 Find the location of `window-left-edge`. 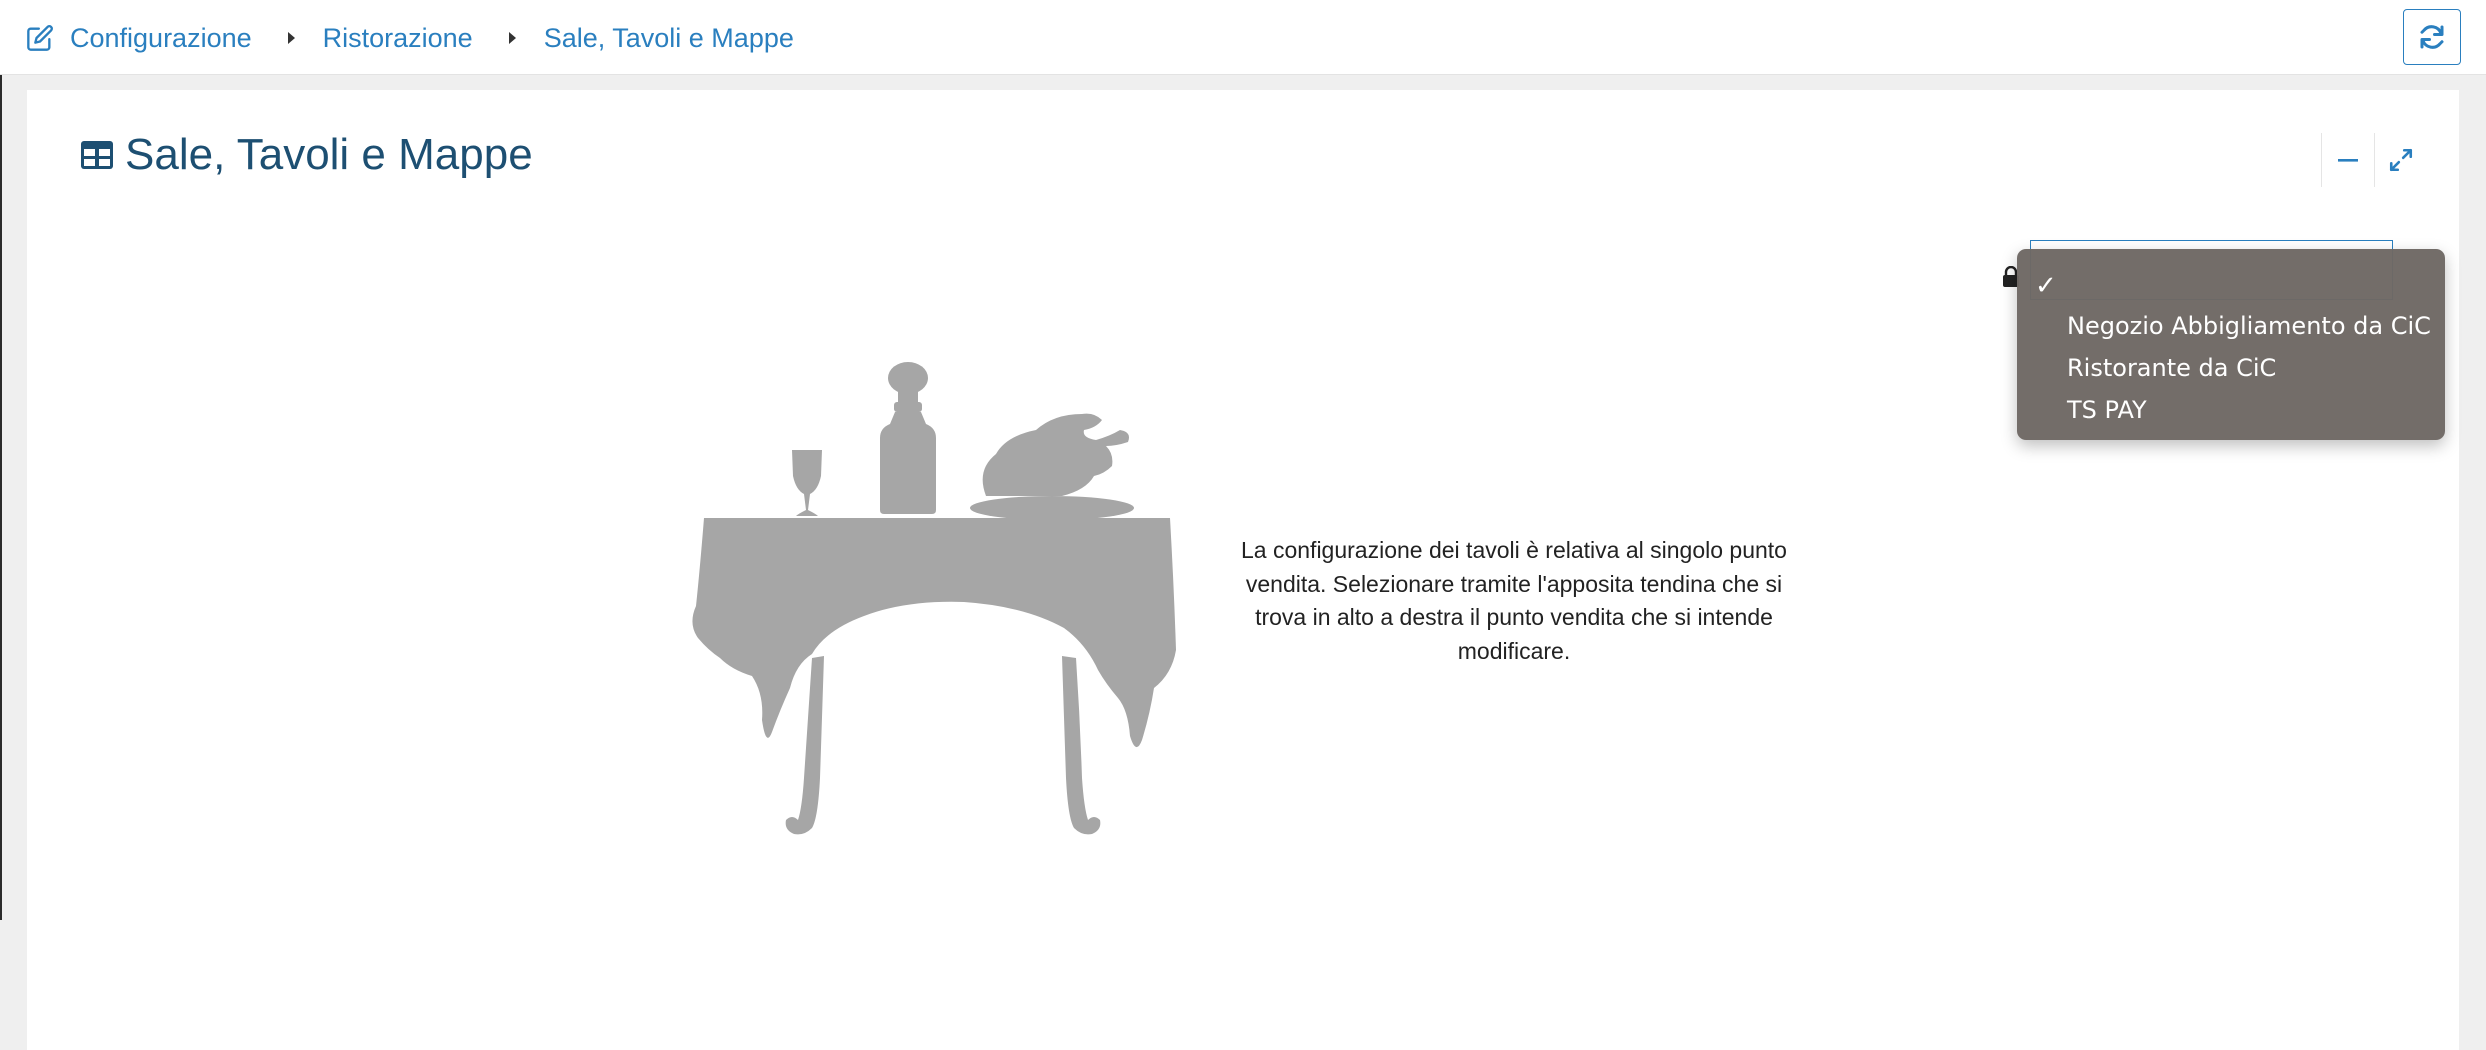

window-left-edge is located at coordinates (1, 460).